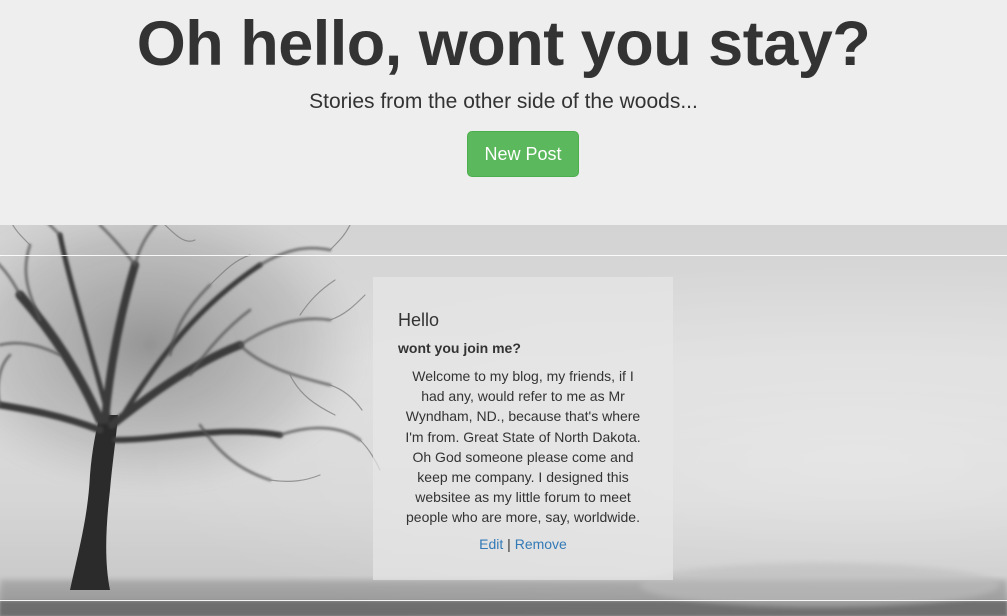  I want to click on post-subtitle: wont you join me?, so click(459, 348).